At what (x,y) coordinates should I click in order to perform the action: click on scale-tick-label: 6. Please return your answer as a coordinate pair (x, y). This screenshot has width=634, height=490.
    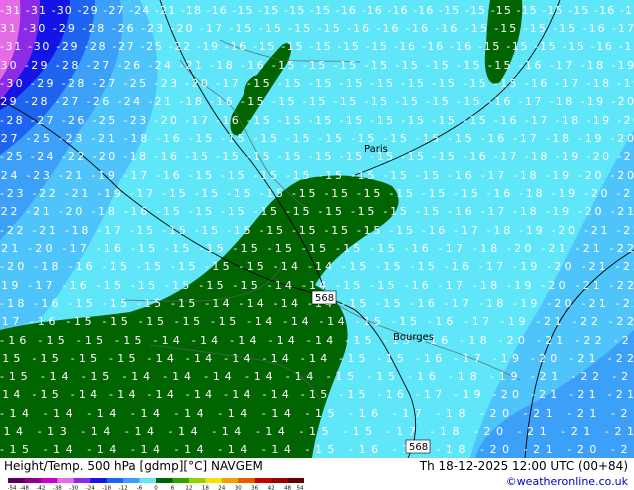
    Looking at the image, I should click on (173, 488).